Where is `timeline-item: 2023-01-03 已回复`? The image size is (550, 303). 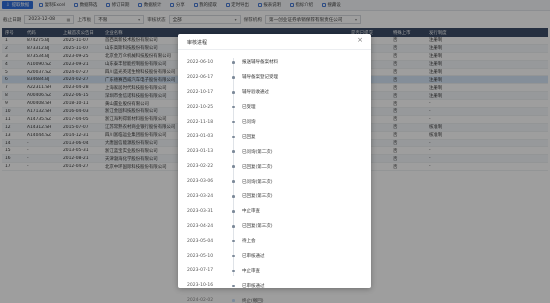 timeline-item: 2023-01-03 已回复 is located at coordinates (274, 136).